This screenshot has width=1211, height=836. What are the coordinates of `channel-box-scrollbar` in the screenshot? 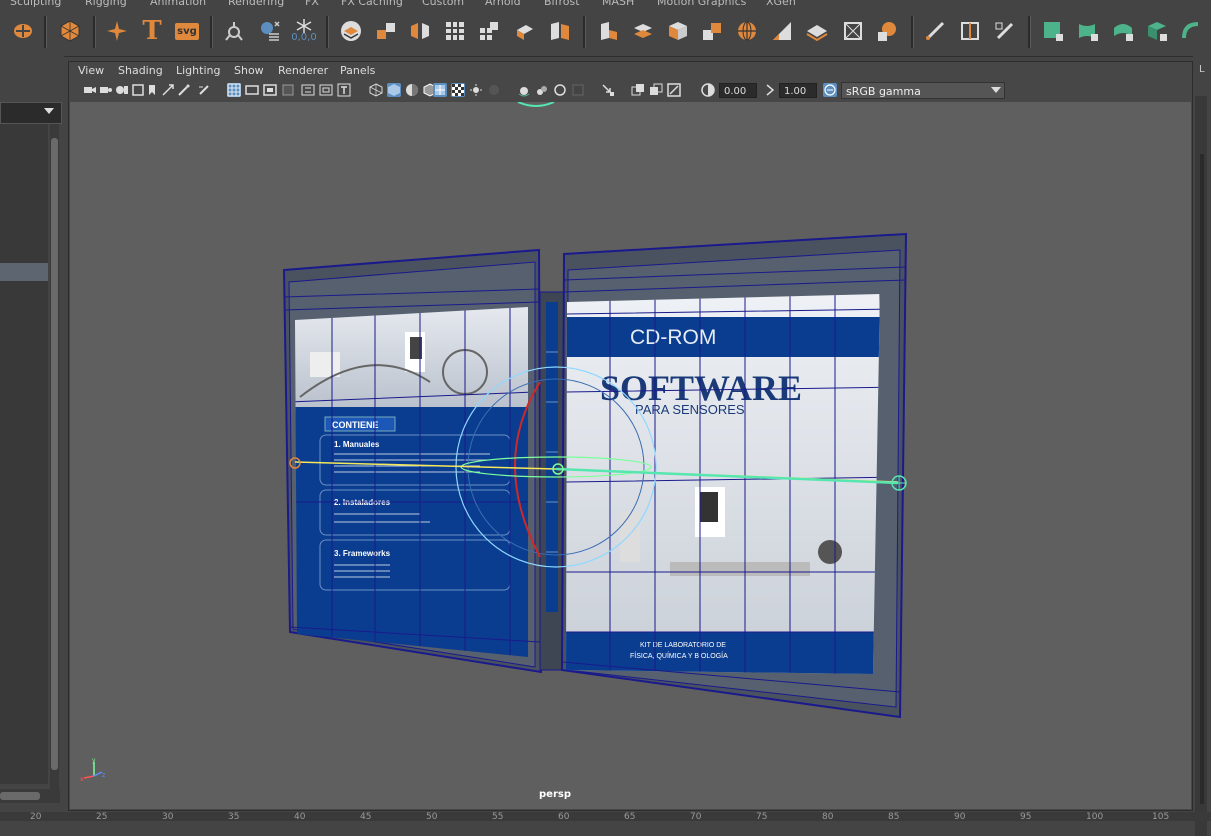 It's located at (1202, 479).